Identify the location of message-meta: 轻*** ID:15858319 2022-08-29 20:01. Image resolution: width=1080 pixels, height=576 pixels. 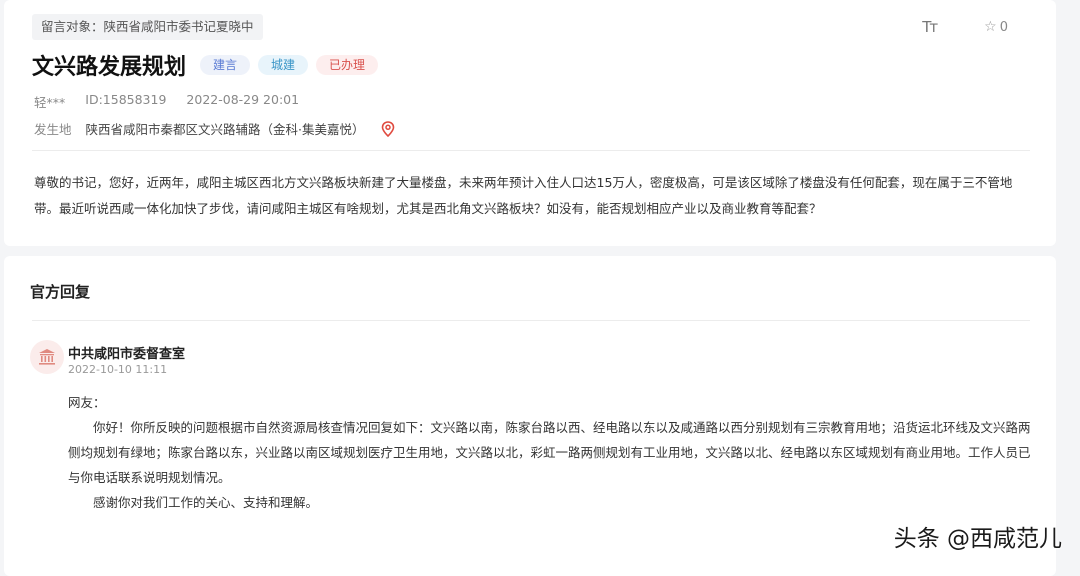
(166, 101).